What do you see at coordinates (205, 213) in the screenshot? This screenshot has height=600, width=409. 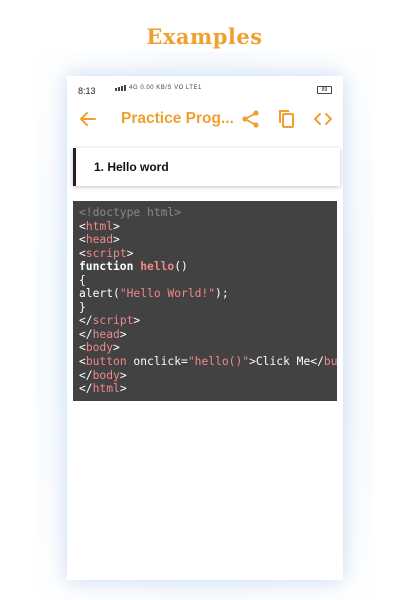 I see `code-line: <!doctype html>` at bounding box center [205, 213].